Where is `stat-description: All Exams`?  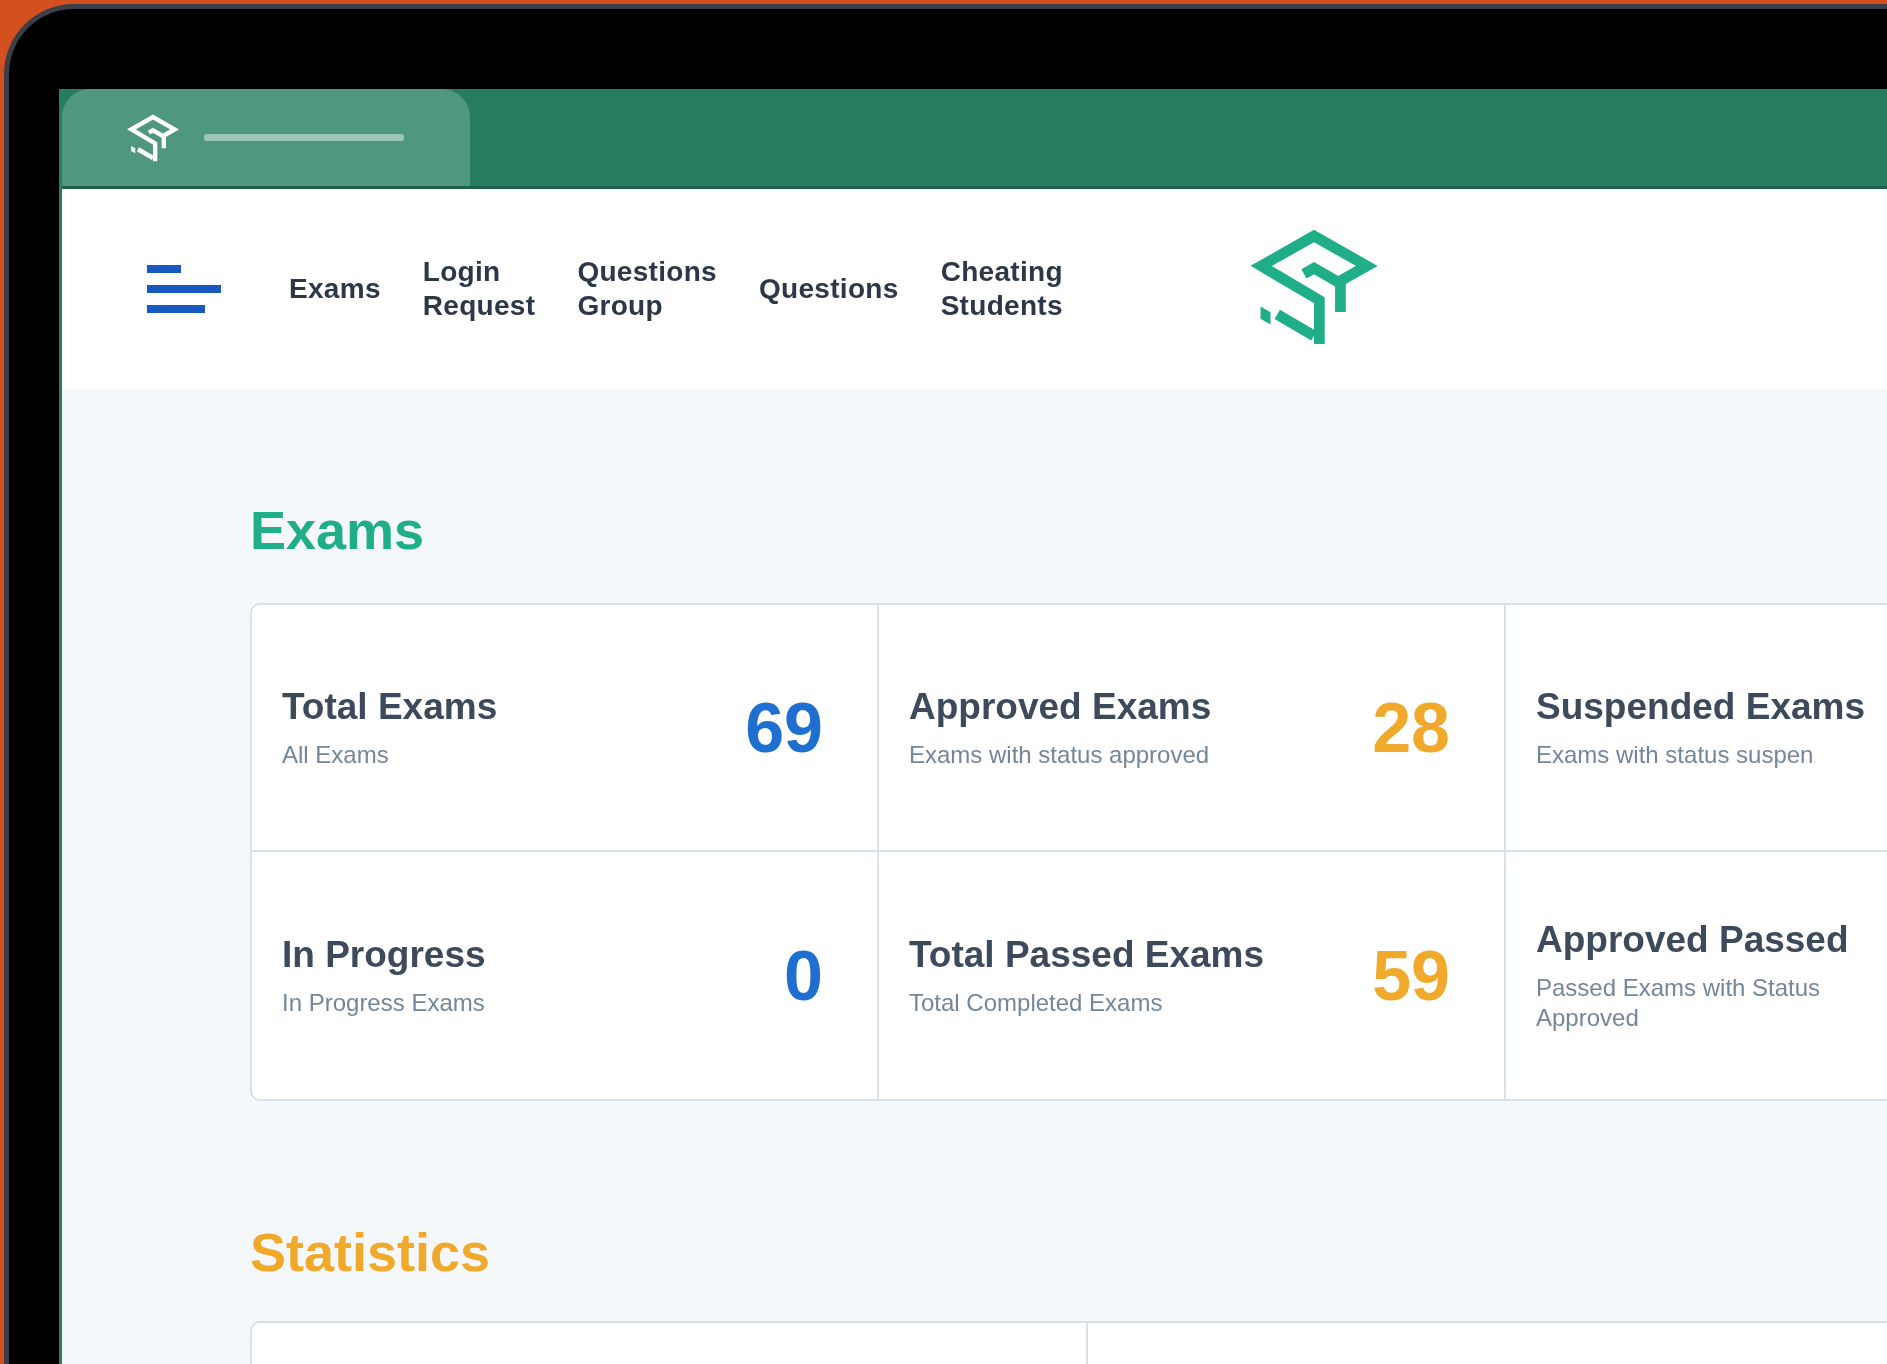
stat-description: All Exams is located at coordinates (336, 754).